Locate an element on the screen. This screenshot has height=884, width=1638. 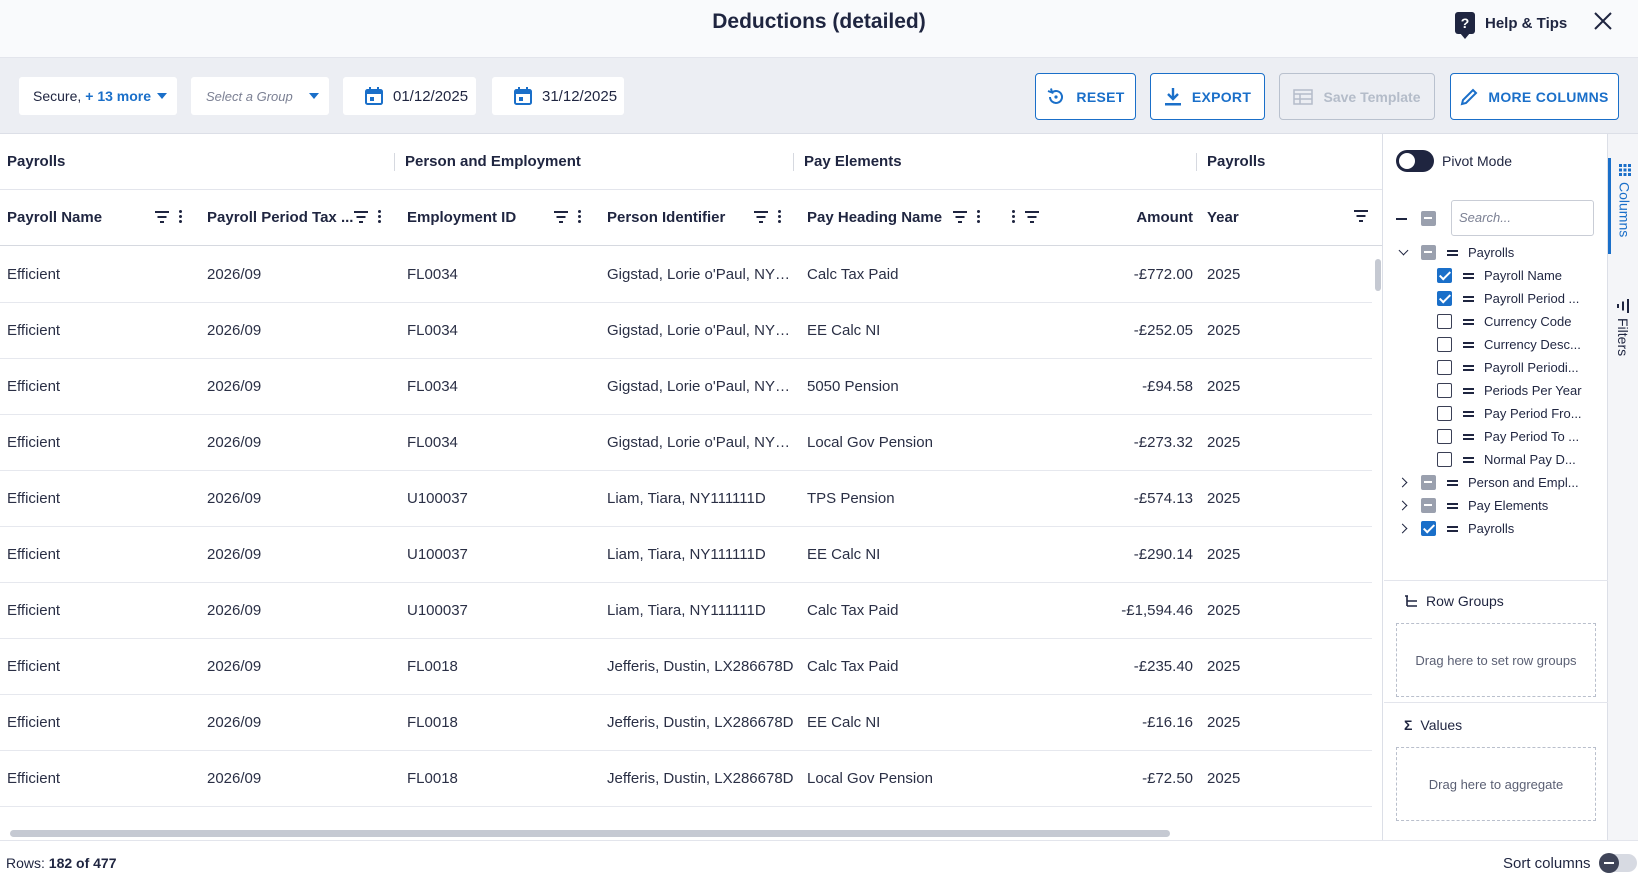
row-groups-dropzone: Drag here to set row groups is located at coordinates (1496, 660).